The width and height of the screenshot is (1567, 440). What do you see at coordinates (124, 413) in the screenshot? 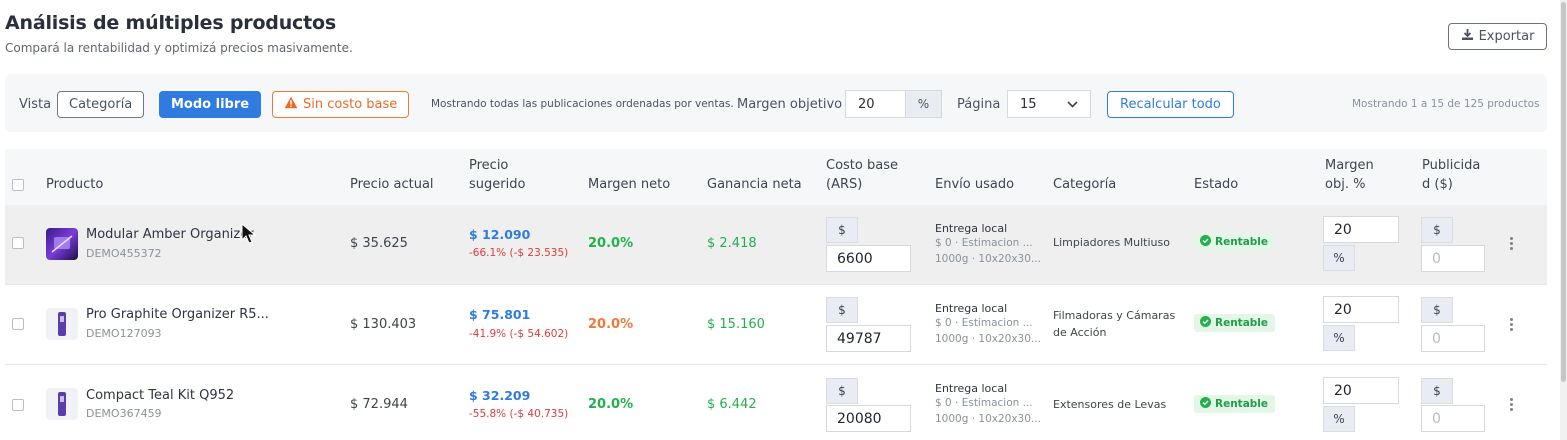
I see `product-sku: DEMO367459` at bounding box center [124, 413].